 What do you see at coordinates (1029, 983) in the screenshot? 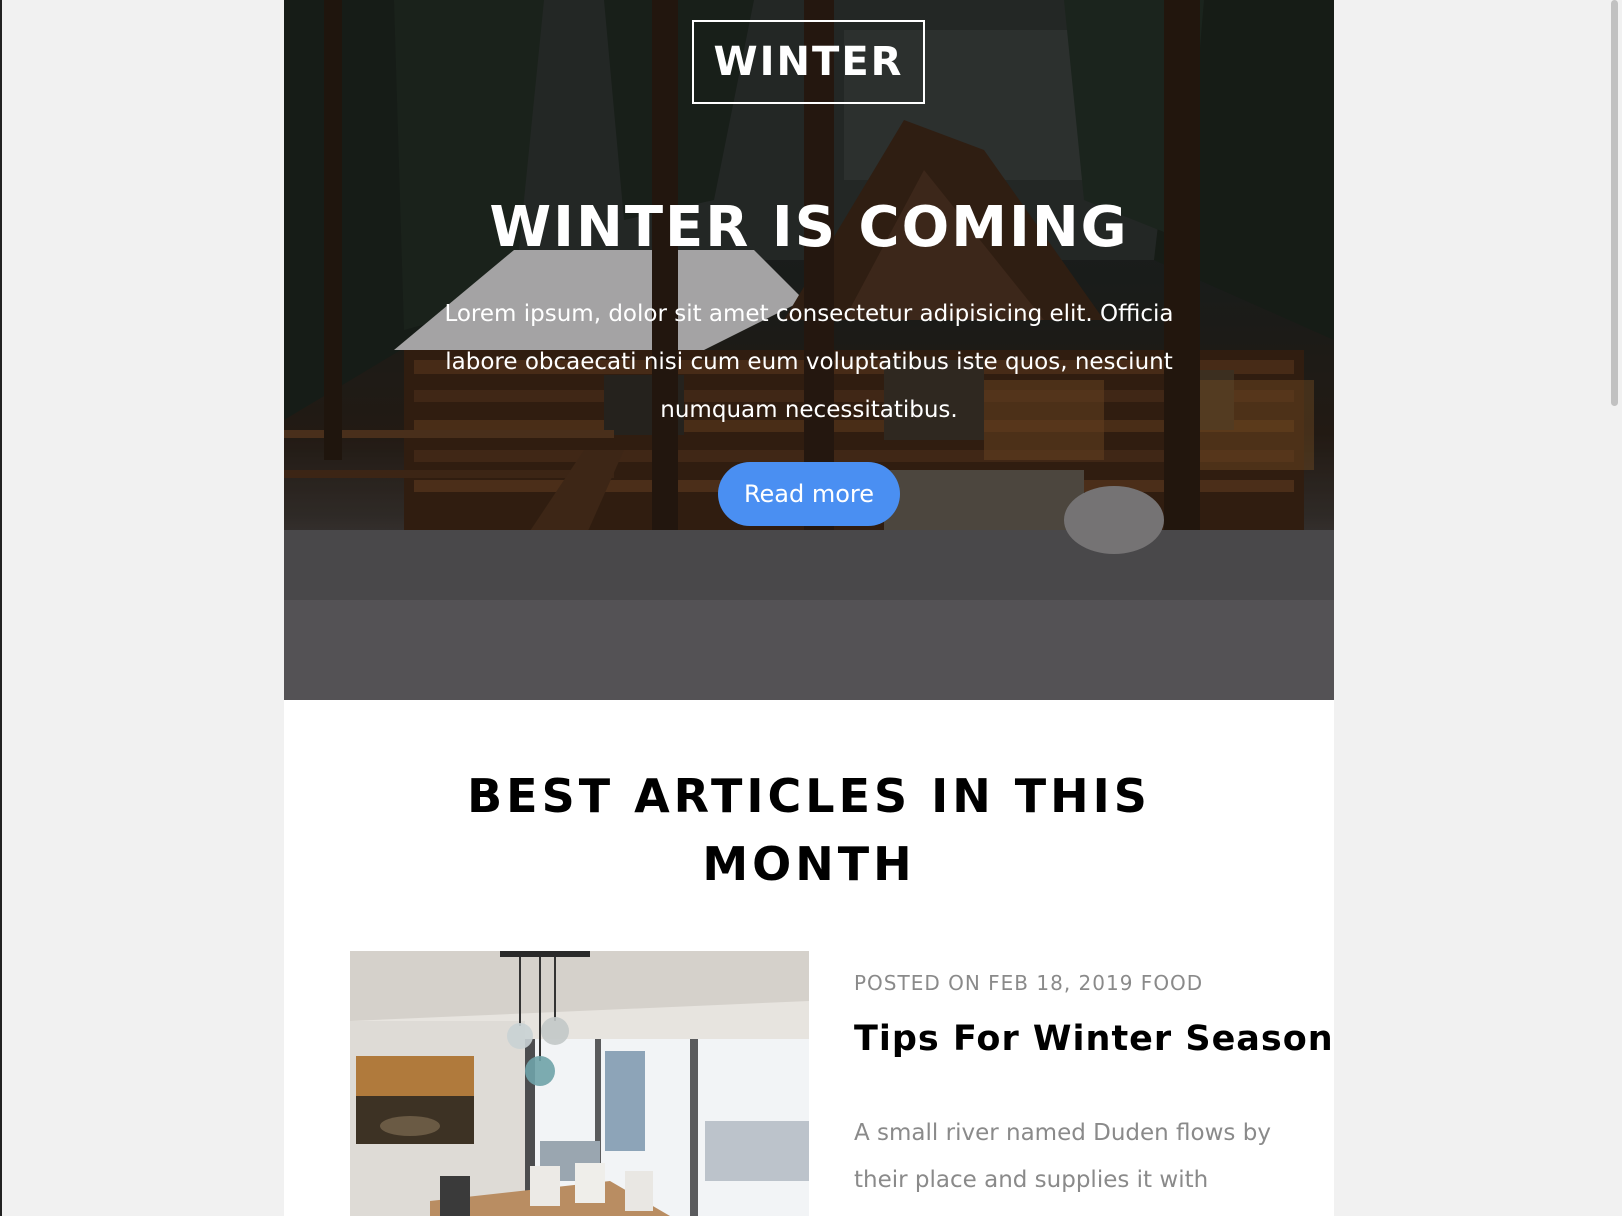
I see `article-meta: POSTED ON FEB 18, 2019 FOOD` at bounding box center [1029, 983].